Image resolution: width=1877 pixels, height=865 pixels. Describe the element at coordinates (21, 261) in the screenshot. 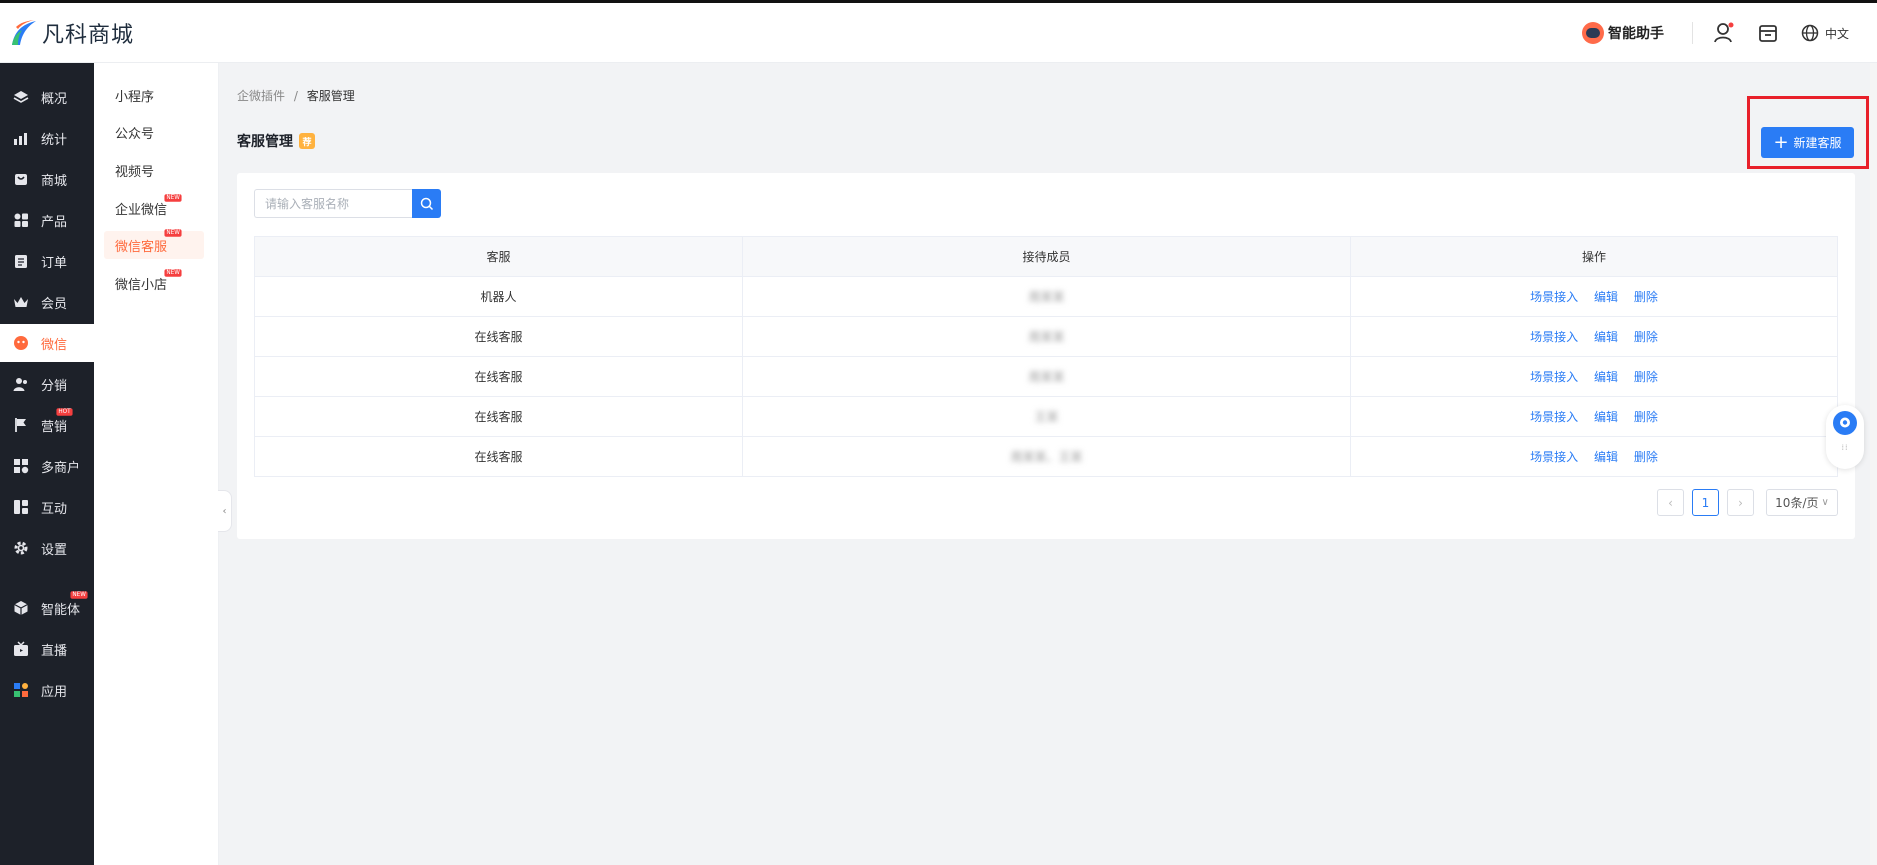

I see `clipboard-icon` at that location.